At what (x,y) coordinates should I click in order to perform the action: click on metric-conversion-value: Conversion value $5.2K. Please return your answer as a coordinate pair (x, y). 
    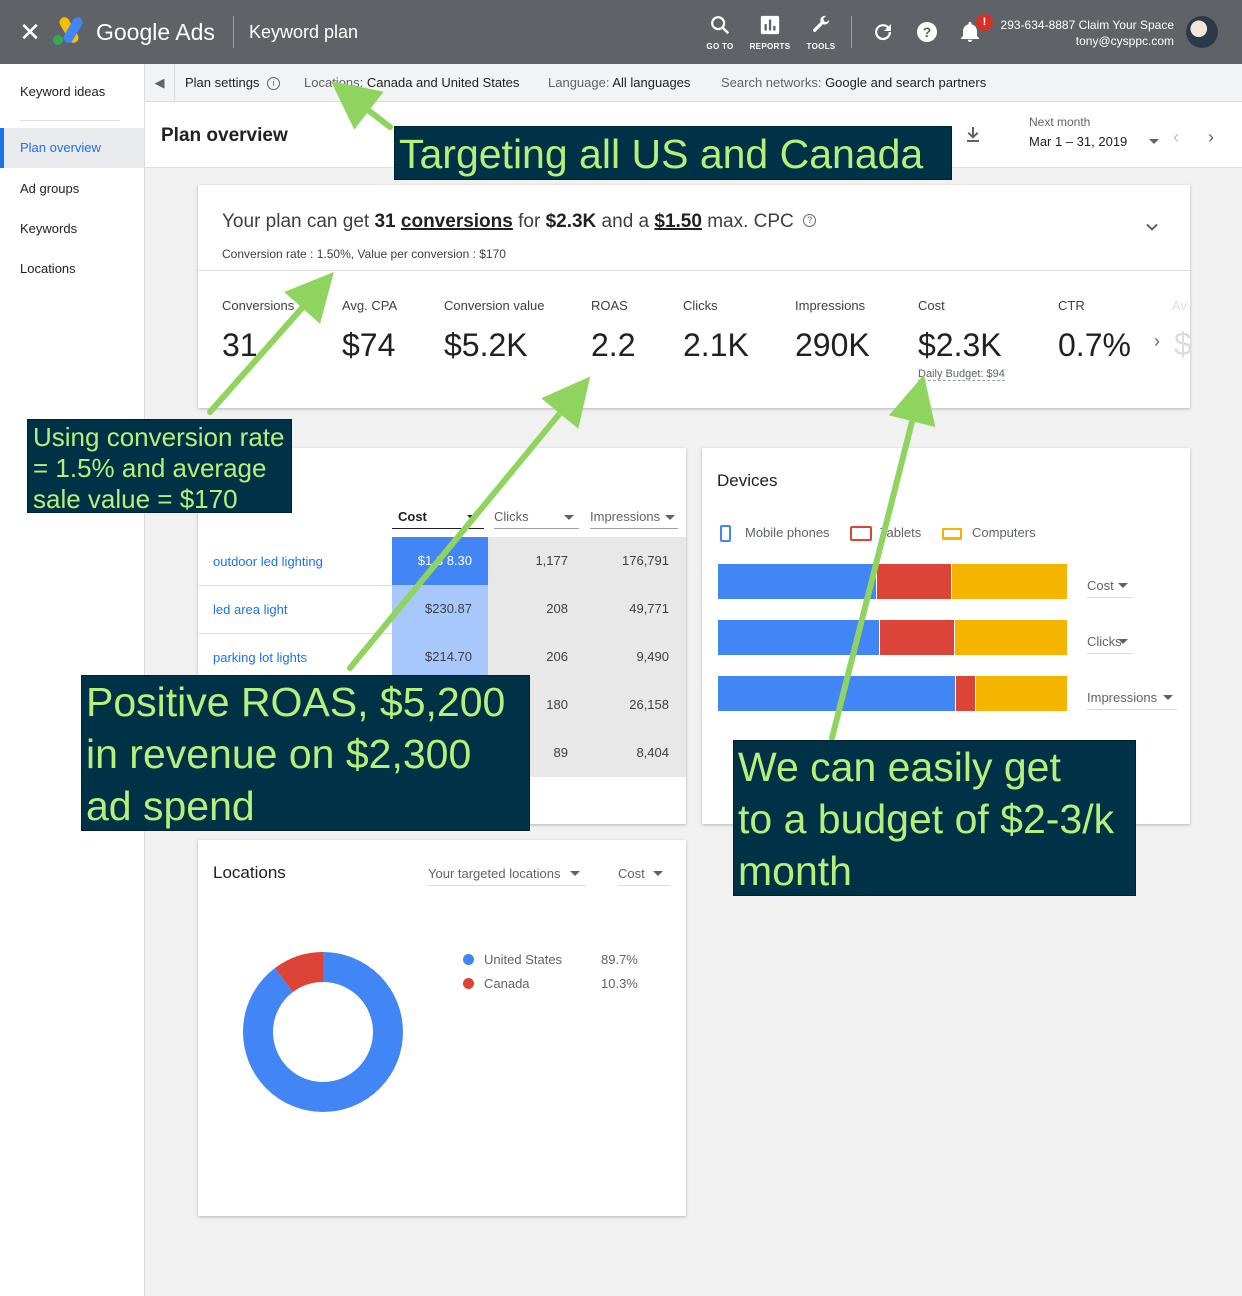
    Looking at the image, I should click on (494, 331).